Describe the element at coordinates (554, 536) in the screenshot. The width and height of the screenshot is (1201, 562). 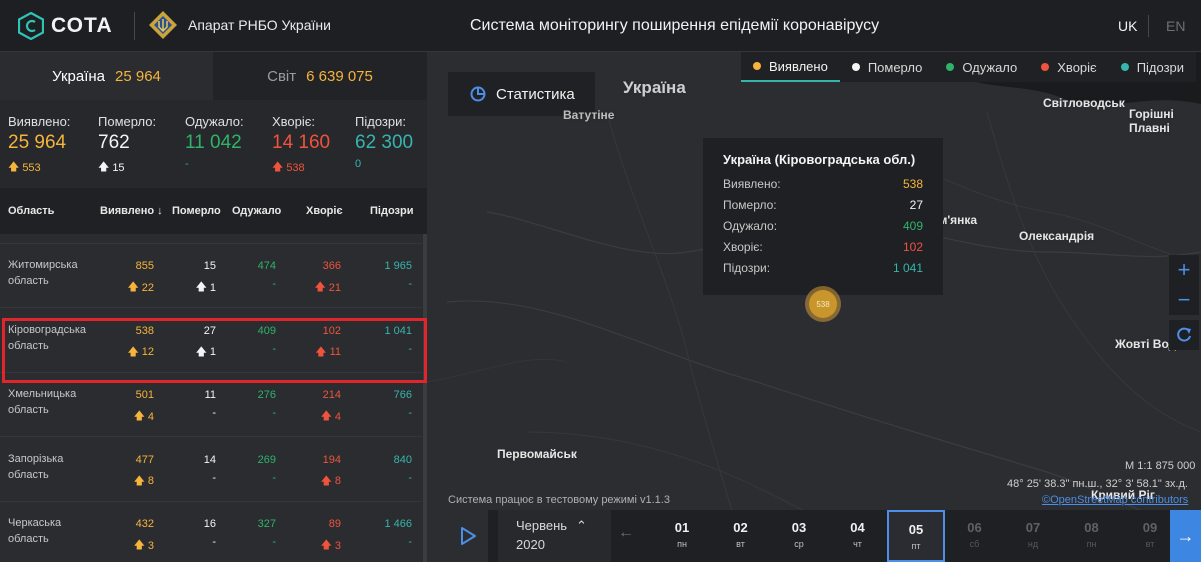
I see `month-selector: Червень ⌃ 2020` at that location.